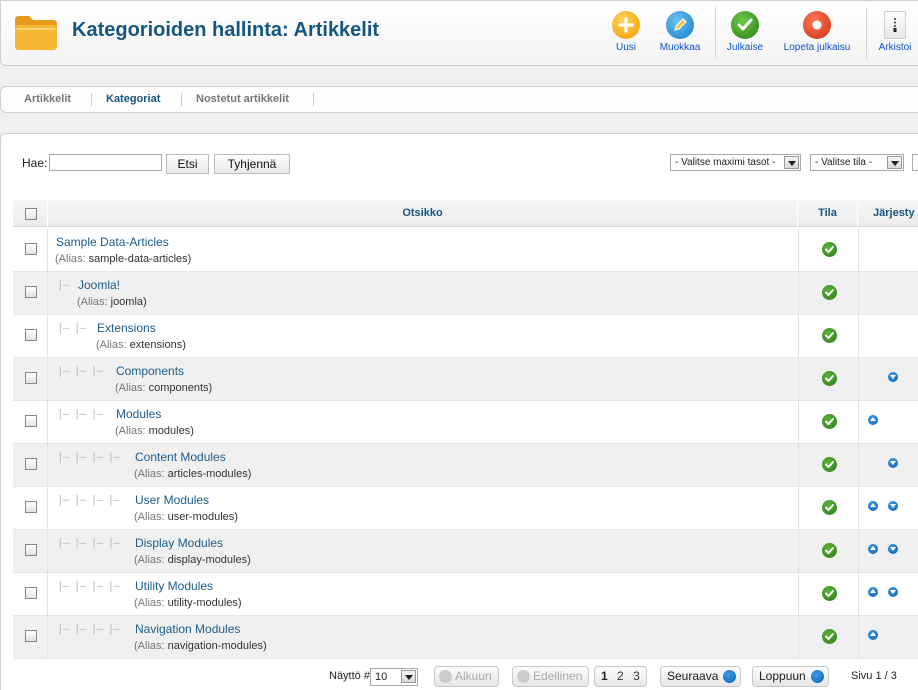 The width and height of the screenshot is (918, 690). I want to click on chevron-down-icon, so click(408, 676).